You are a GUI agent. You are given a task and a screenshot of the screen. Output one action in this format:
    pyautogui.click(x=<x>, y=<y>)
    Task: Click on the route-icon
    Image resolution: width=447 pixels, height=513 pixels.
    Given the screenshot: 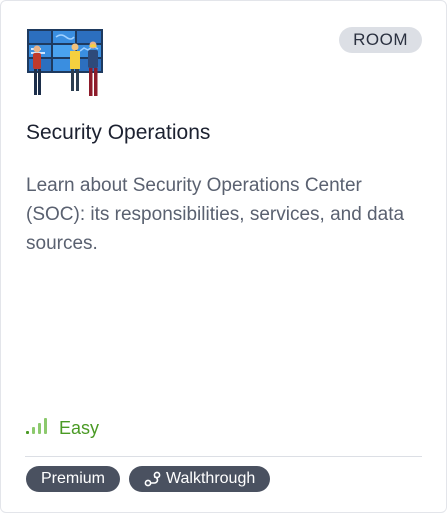 What is the action you would take?
    pyautogui.click(x=153, y=479)
    